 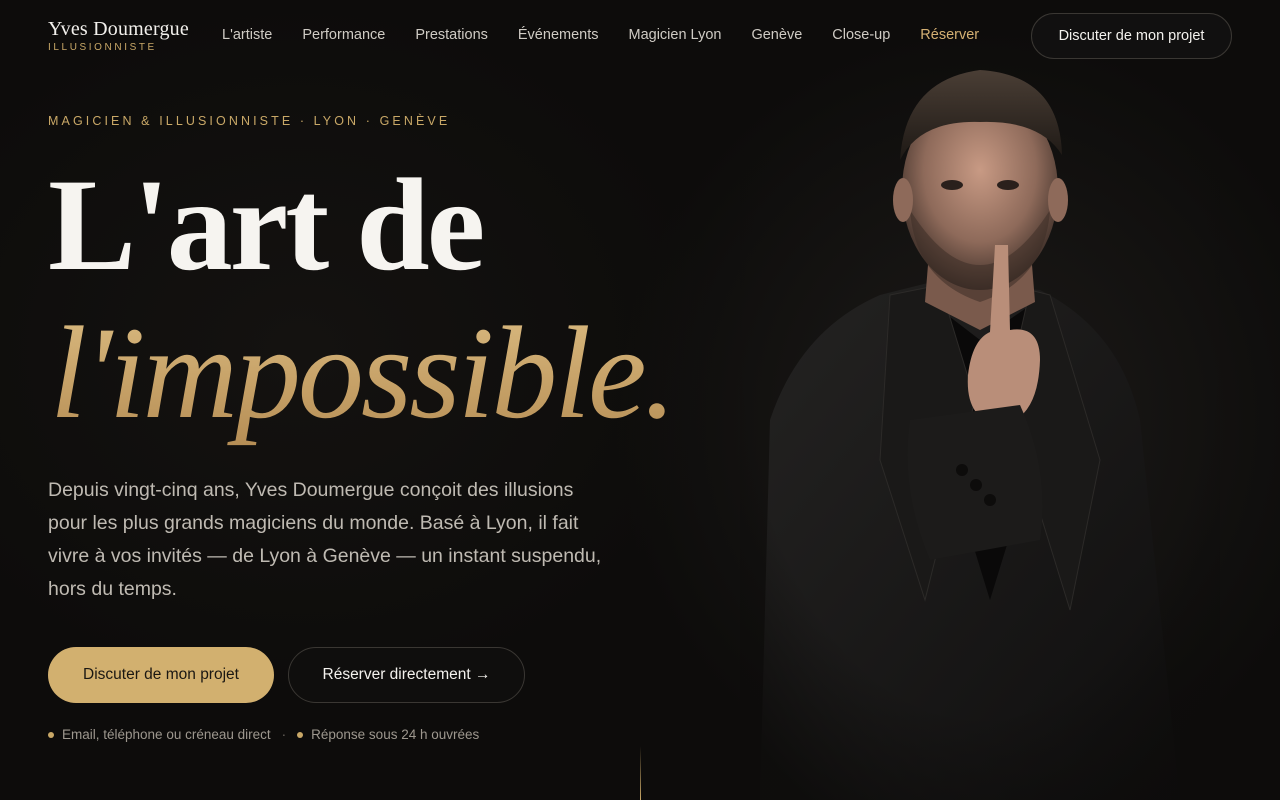 I want to click on nav-item-reserver: Réserver, so click(x=949, y=35).